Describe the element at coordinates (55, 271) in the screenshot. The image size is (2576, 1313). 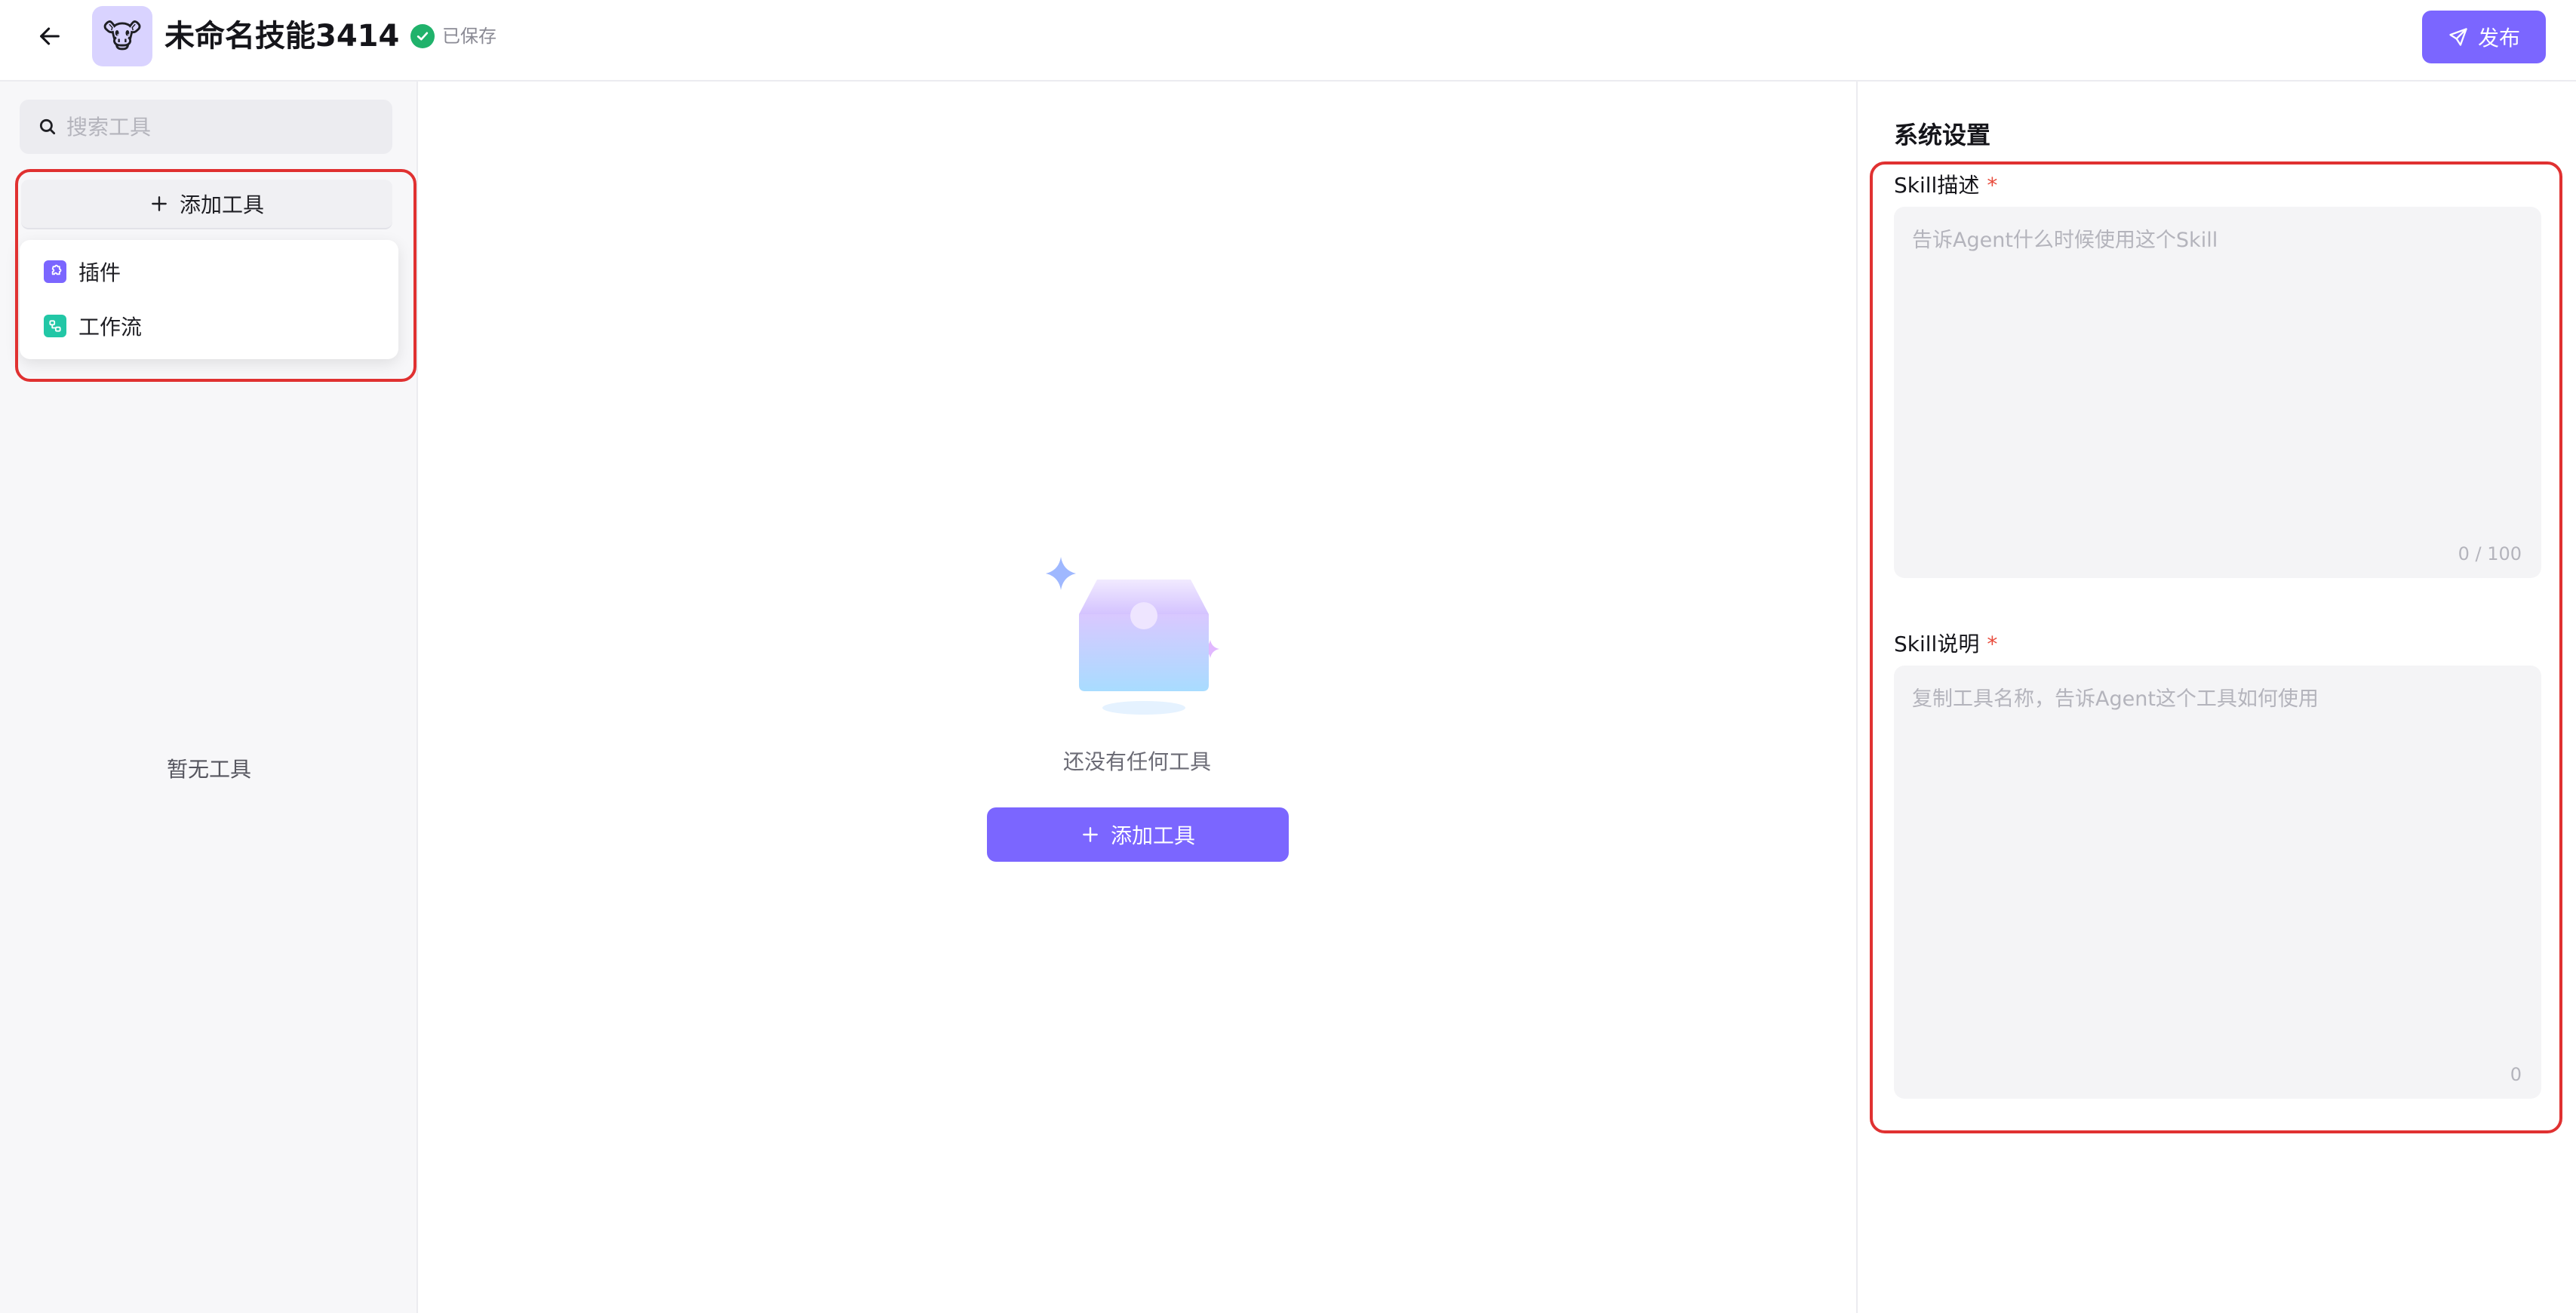
I see `plugin-icon` at that location.